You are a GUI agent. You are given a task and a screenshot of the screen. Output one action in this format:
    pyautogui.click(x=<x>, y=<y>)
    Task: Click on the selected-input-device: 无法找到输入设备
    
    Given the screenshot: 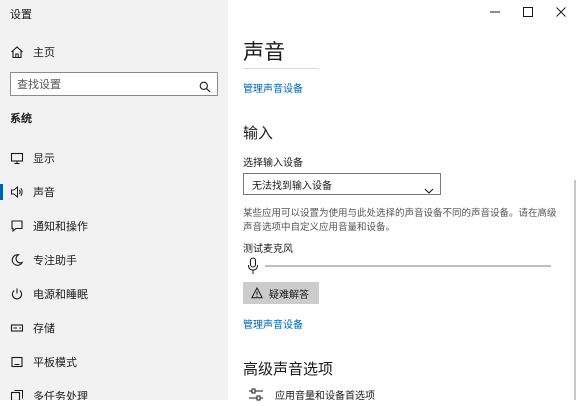 What is the action you would take?
    pyautogui.click(x=292, y=186)
    